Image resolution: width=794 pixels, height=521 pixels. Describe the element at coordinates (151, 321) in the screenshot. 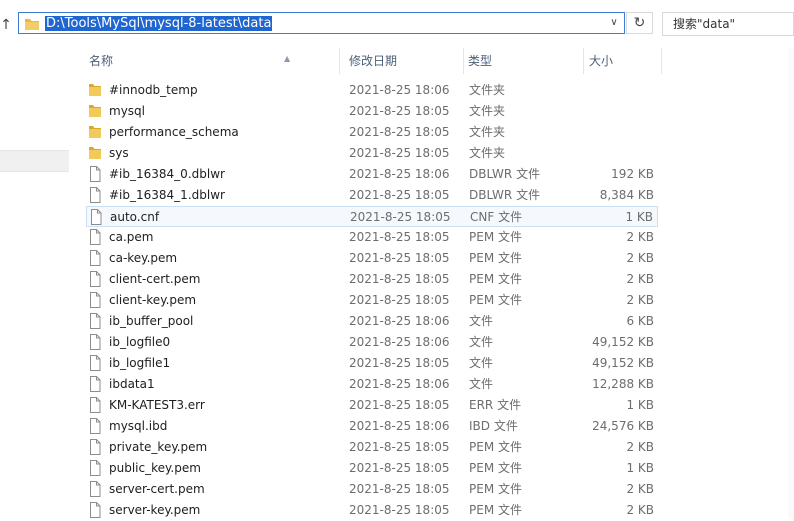

I see `file-name: ib_buffer_pool` at that location.